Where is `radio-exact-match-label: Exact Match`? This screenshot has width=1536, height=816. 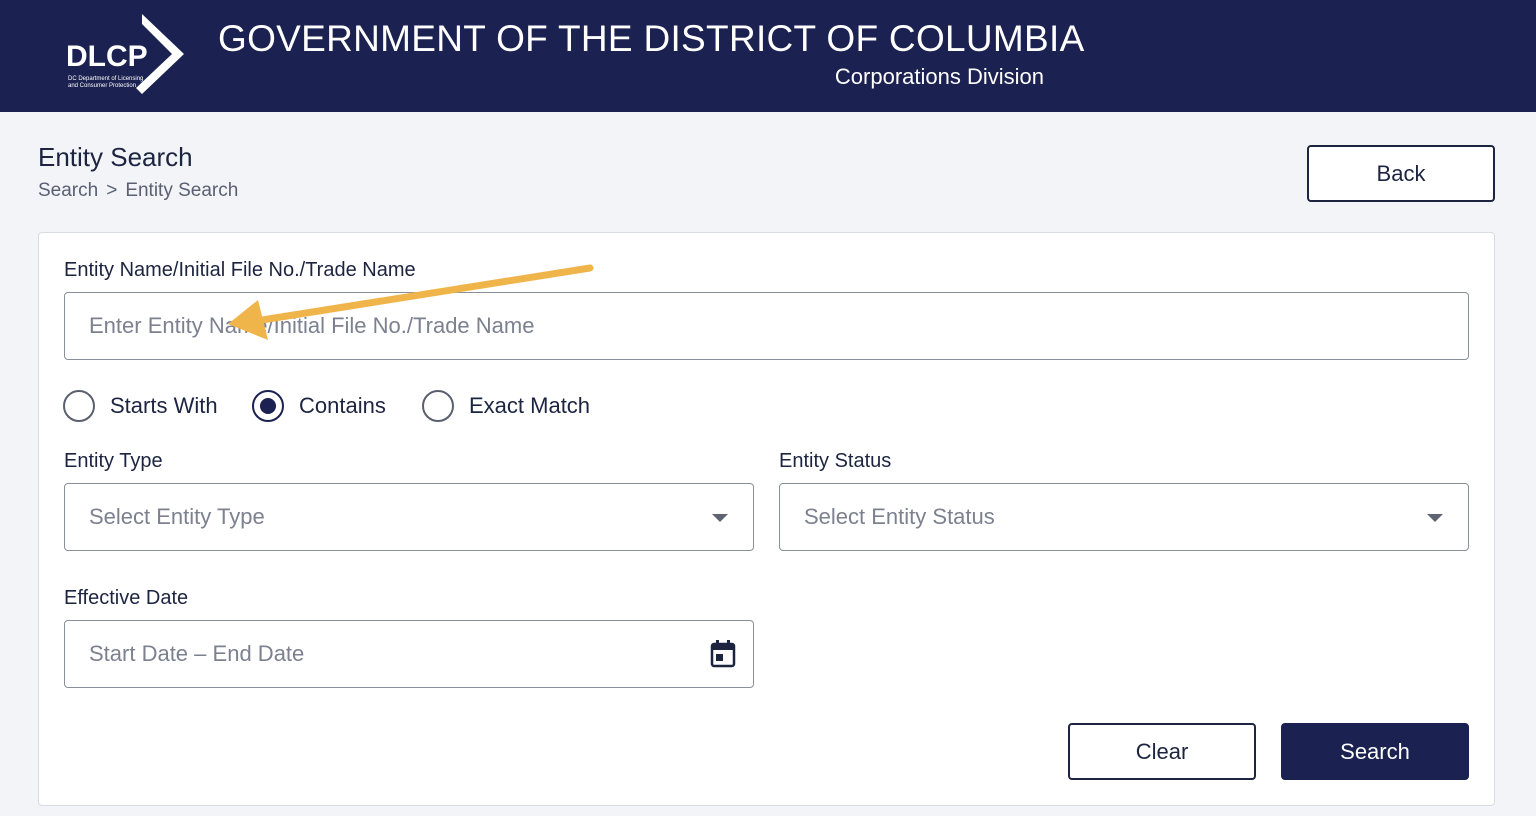
radio-exact-match-label: Exact Match is located at coordinates (529, 406).